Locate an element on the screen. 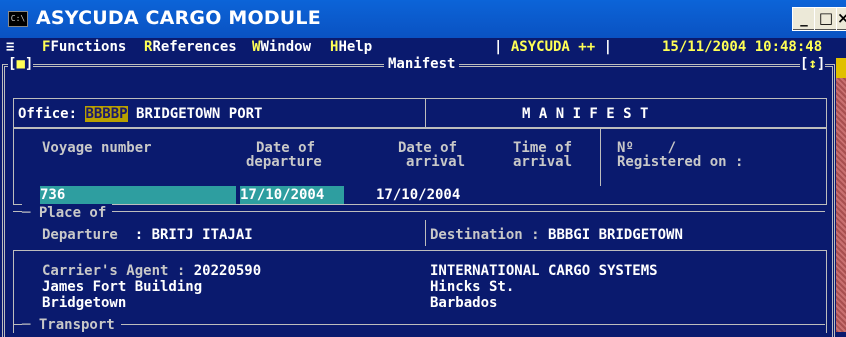  departure-place-field: Departure : BRITJ ITAJAI is located at coordinates (147, 235).